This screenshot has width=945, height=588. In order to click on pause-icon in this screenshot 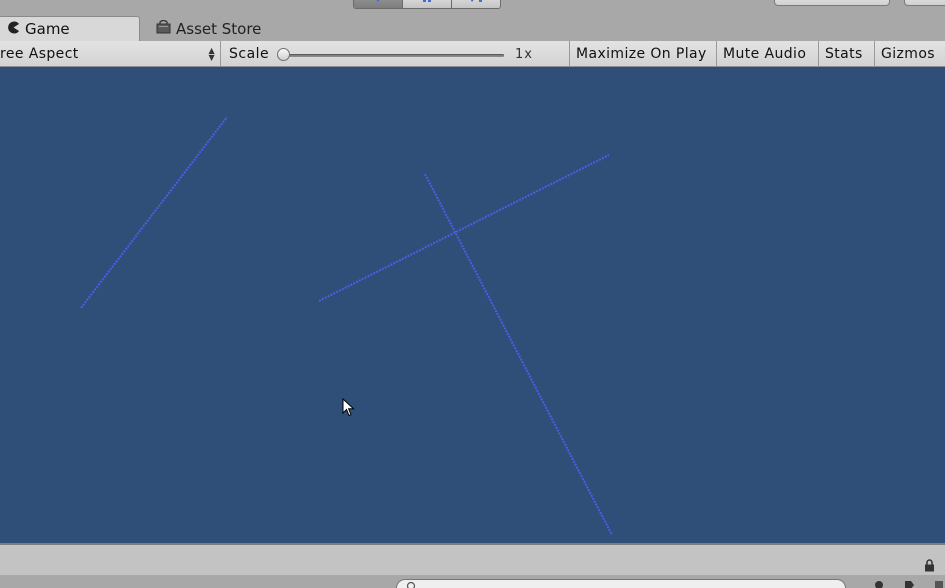, I will do `click(427, 1)`.